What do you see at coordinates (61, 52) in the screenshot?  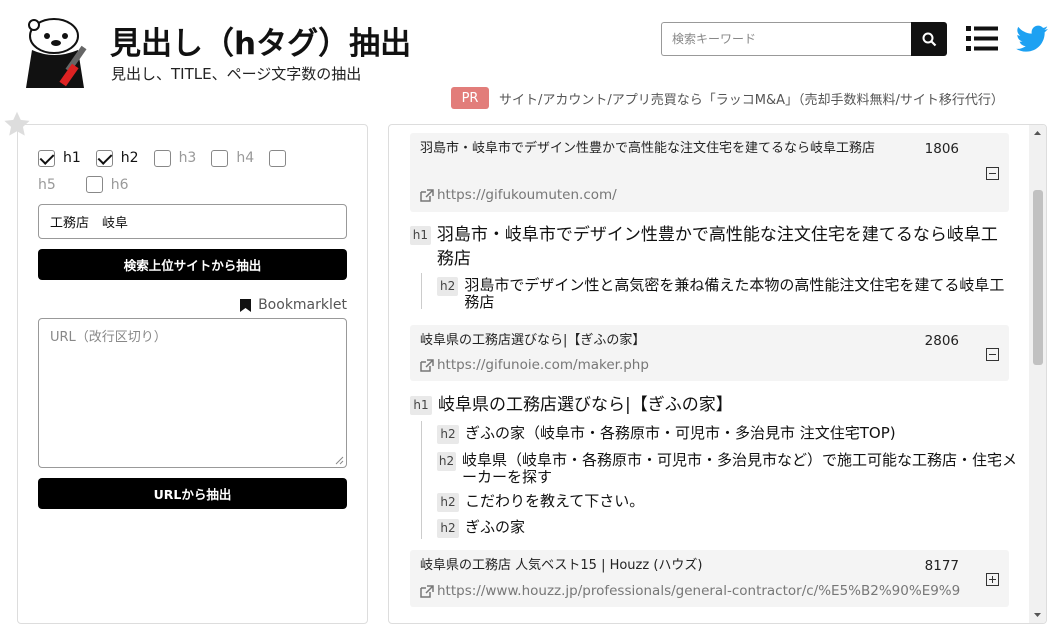 I see `mascot-logo-icon` at bounding box center [61, 52].